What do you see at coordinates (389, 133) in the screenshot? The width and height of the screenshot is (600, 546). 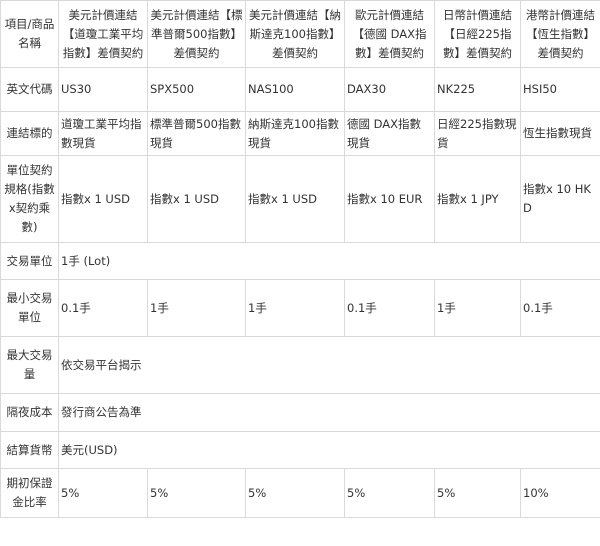 I see `table-cell: 德國 DAX指數現貨` at bounding box center [389, 133].